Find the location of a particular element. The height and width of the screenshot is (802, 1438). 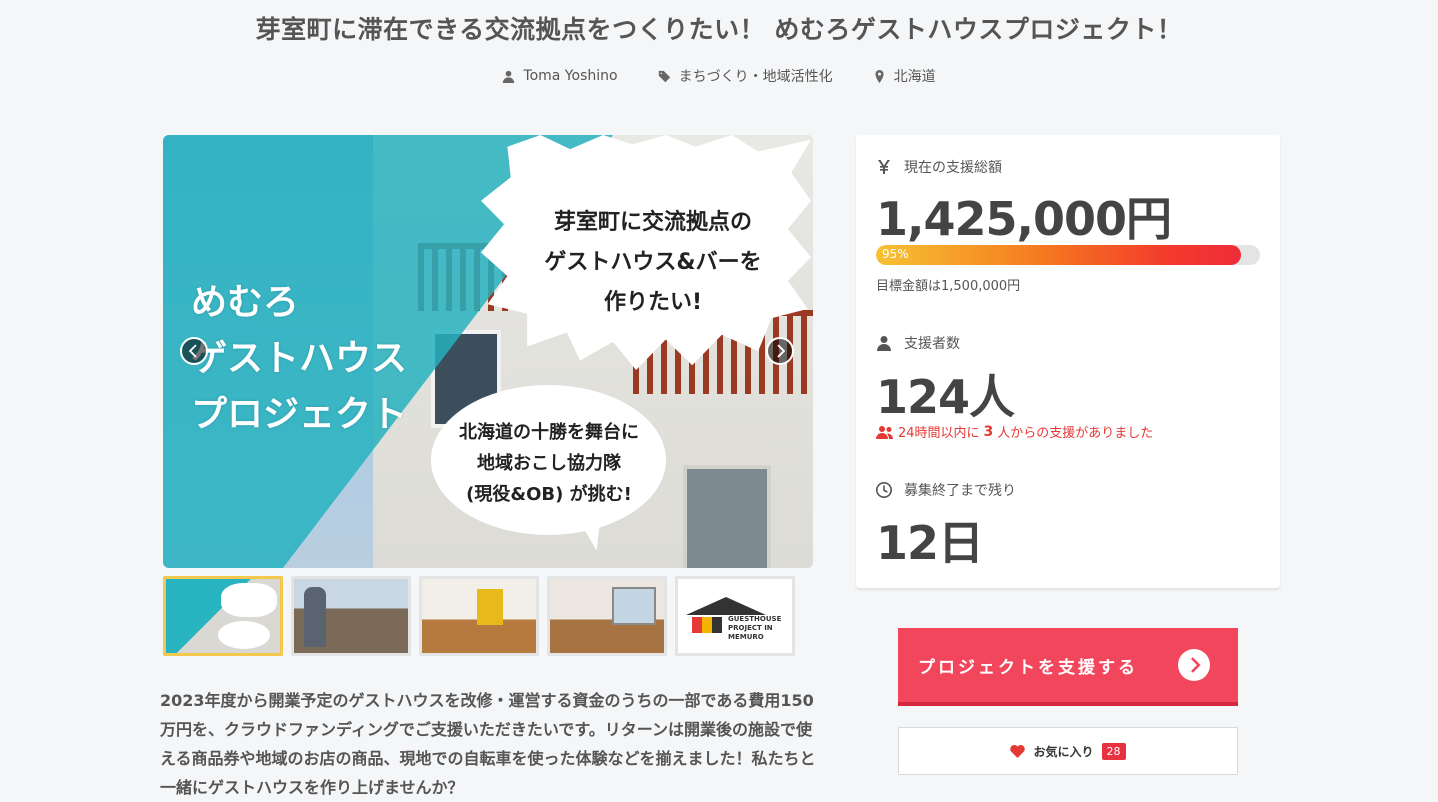

chevron-left-icon is located at coordinates (192, 351).